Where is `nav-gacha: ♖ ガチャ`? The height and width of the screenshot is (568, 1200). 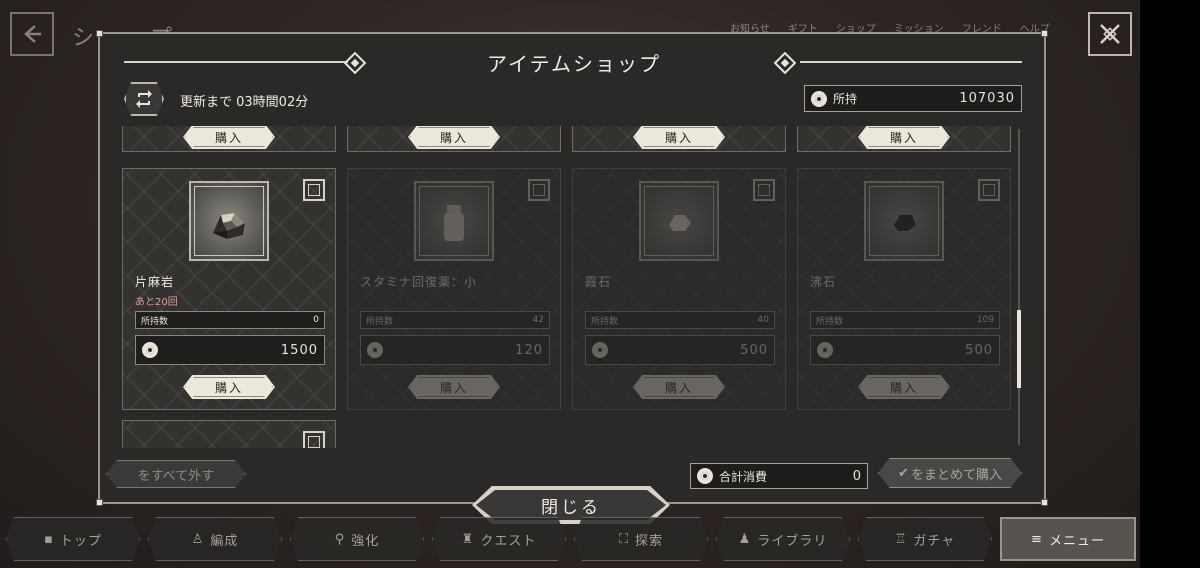
nav-gacha: ♖ ガチャ is located at coordinates (925, 539).